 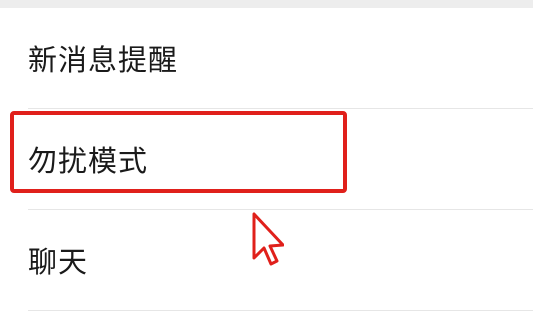 What do you see at coordinates (103, 60) in the screenshot?
I see `settings-item-label: 新消息提醒` at bounding box center [103, 60].